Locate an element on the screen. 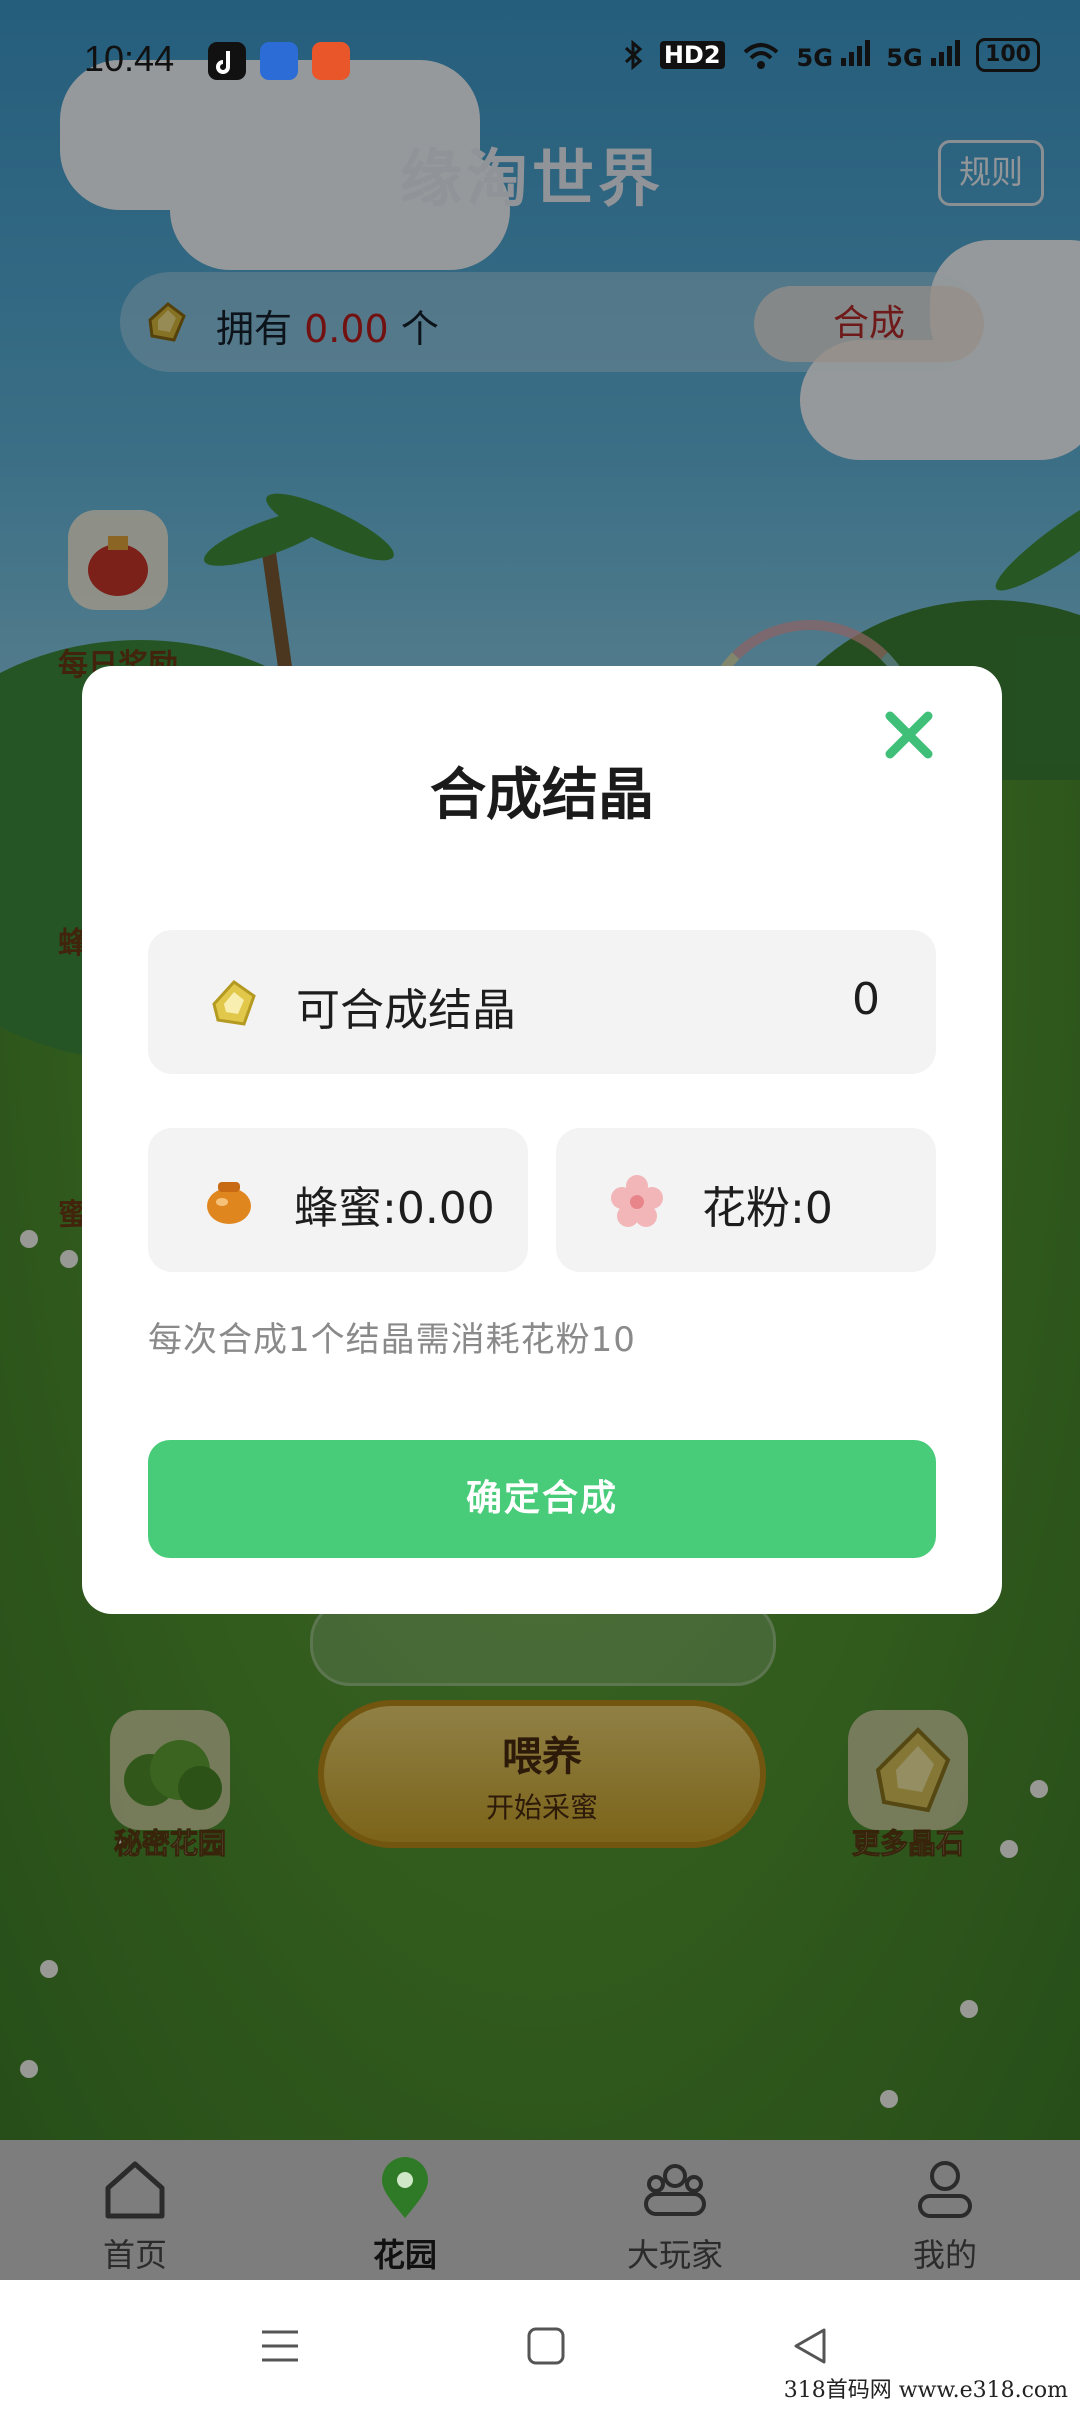 The height and width of the screenshot is (2412, 1080). clock: 10:44 is located at coordinates (129, 58).